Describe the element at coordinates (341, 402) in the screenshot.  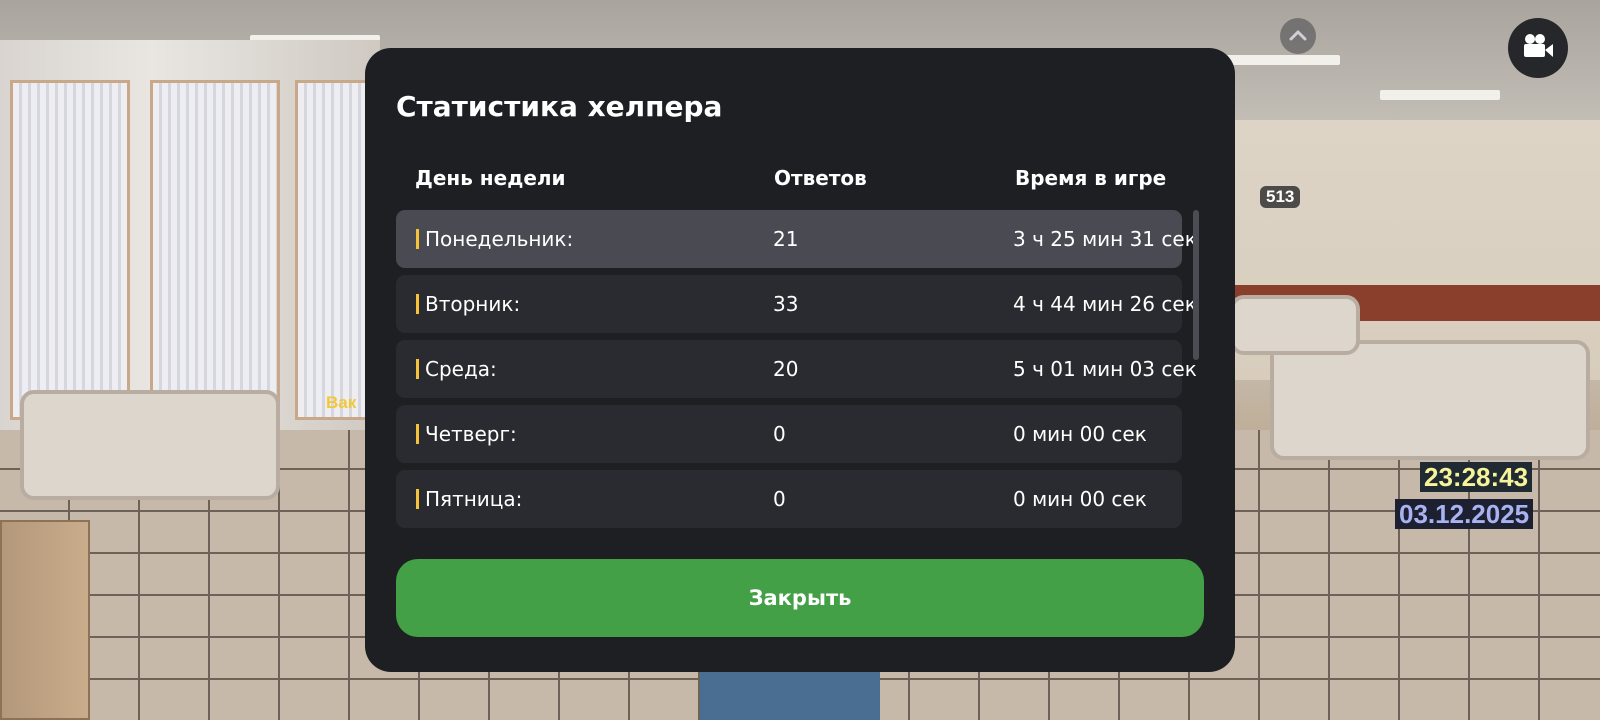
I see `player-nametag: Вак` at that location.